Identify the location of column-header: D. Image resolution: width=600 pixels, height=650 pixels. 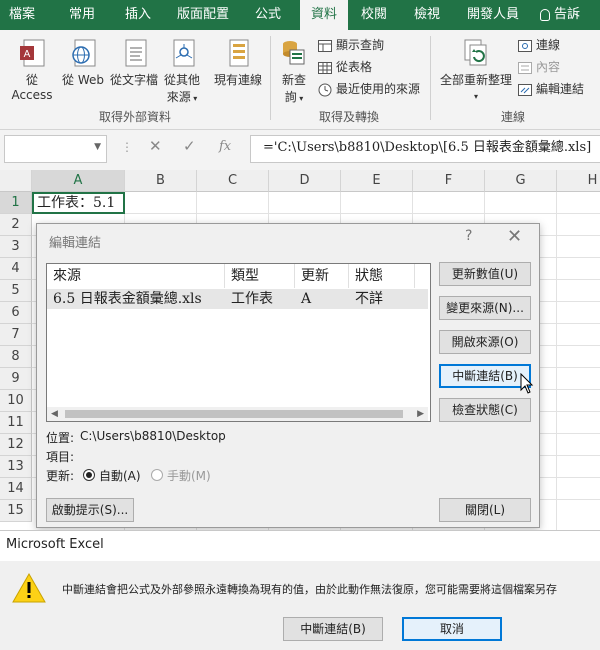
(305, 181).